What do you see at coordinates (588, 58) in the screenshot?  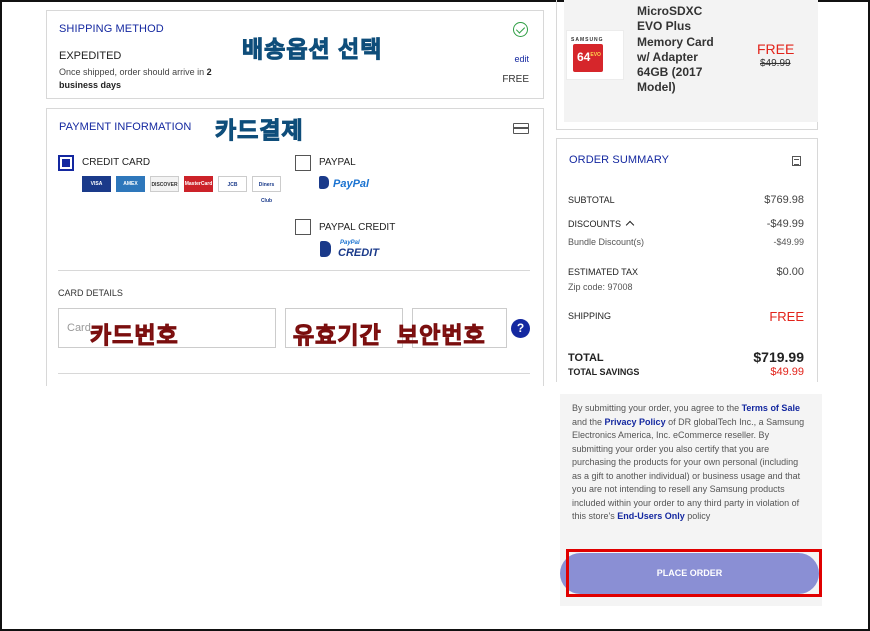 I see `memory-card-image: 64EVO` at bounding box center [588, 58].